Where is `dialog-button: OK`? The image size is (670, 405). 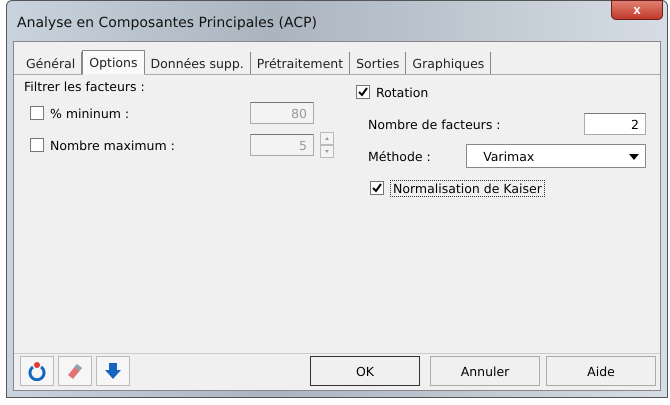
dialog-button: OK is located at coordinates (365, 371).